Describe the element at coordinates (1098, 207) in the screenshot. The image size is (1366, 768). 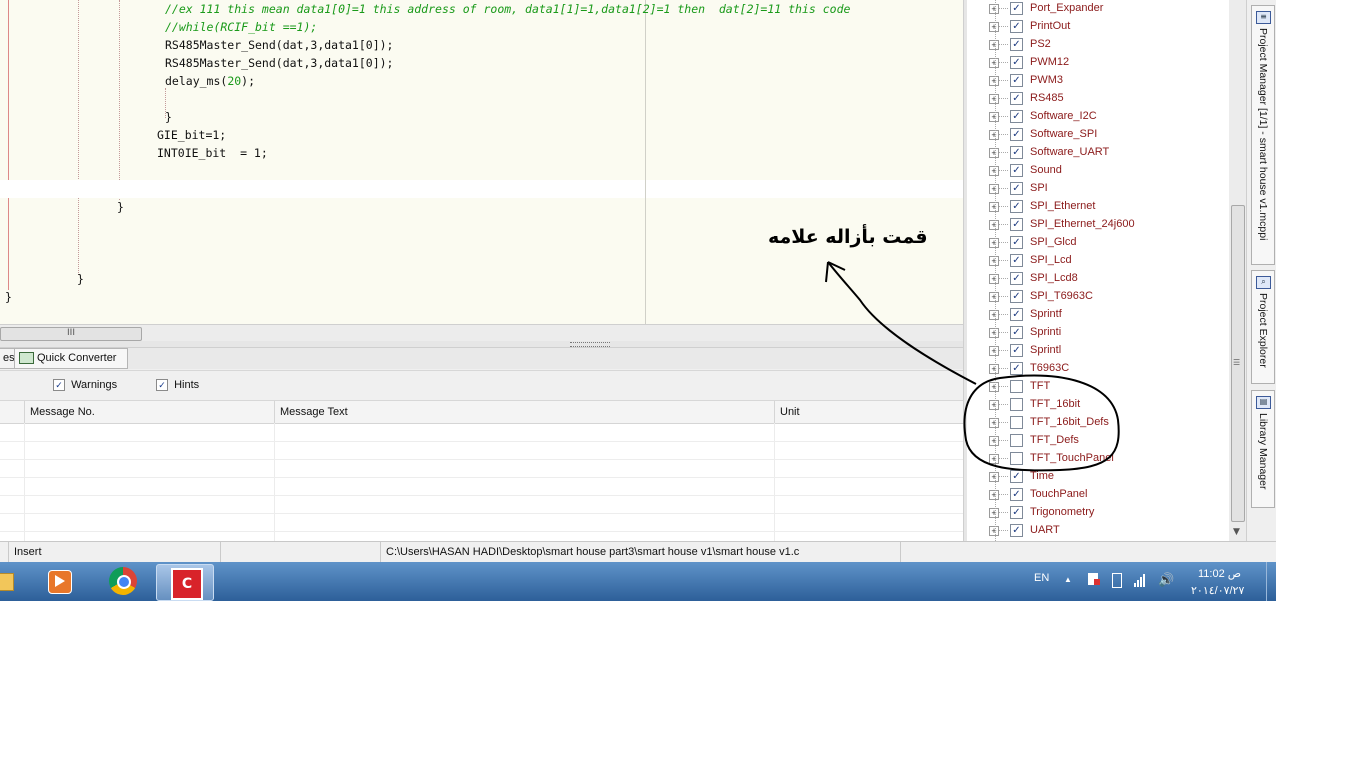
I see `tree-item: + ✓ SPI_Ethernet` at that location.